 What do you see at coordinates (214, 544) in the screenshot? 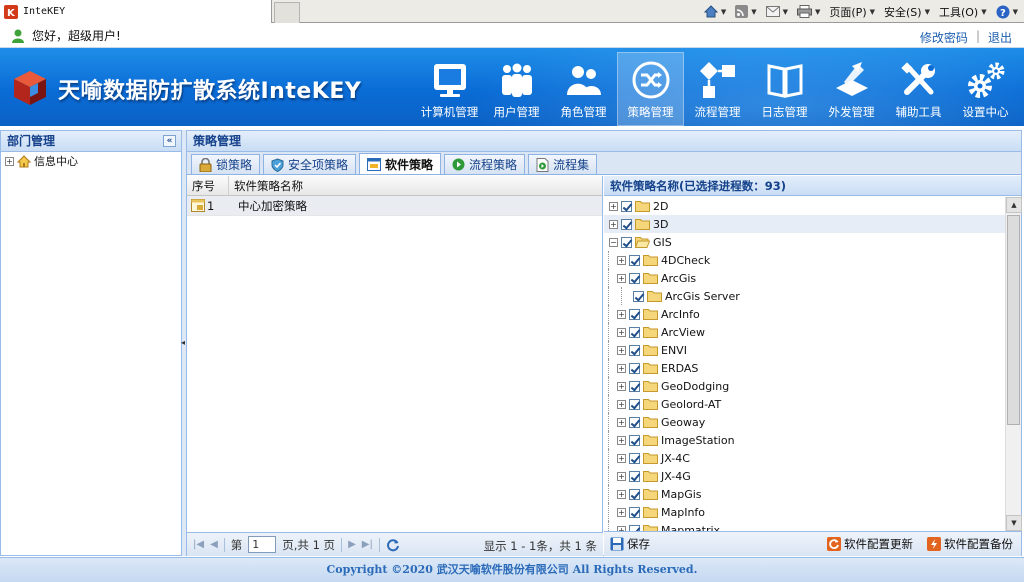
I see `prev-page-icon: ◀` at bounding box center [214, 544].